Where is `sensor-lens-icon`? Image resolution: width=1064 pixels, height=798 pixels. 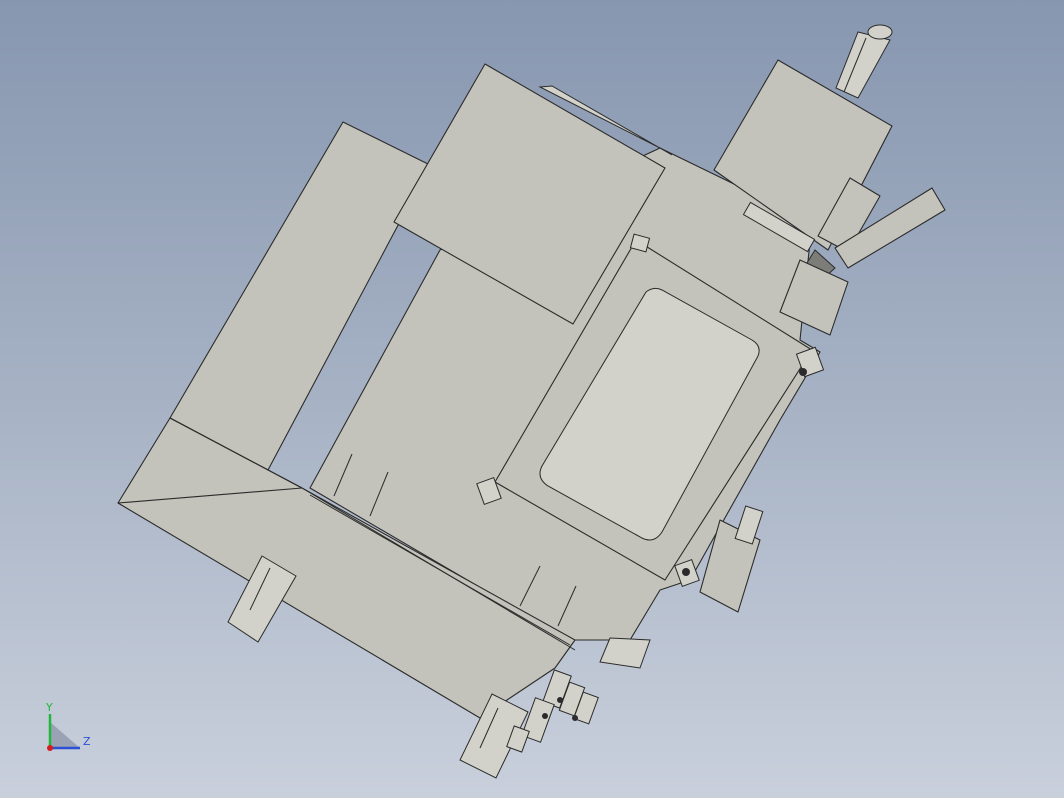
sensor-lens-icon is located at coordinates (686, 572).